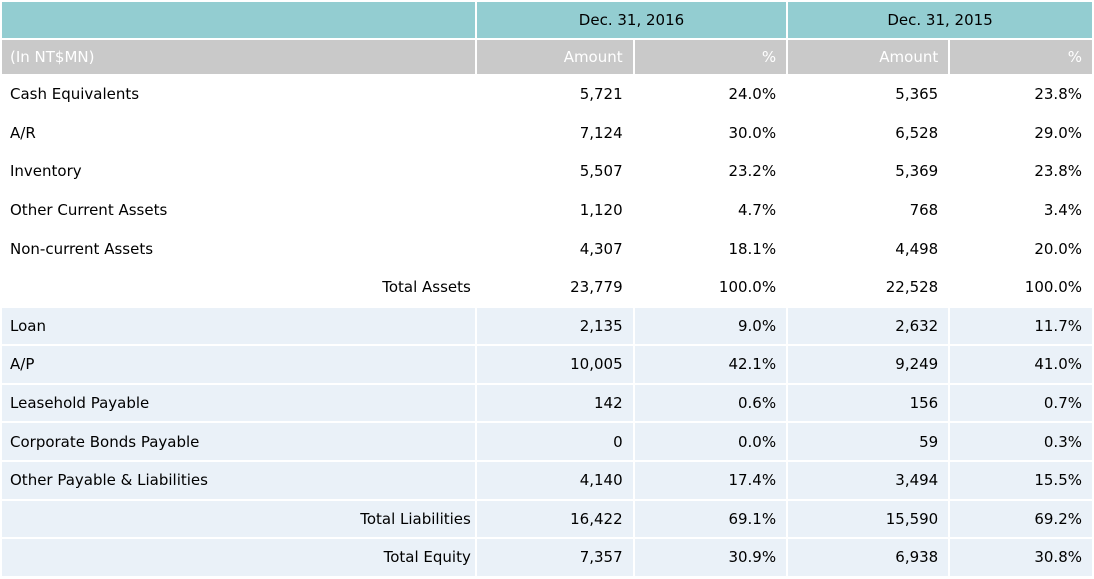  What do you see at coordinates (1021, 480) in the screenshot?
I see `value-cell: 15.5%` at bounding box center [1021, 480].